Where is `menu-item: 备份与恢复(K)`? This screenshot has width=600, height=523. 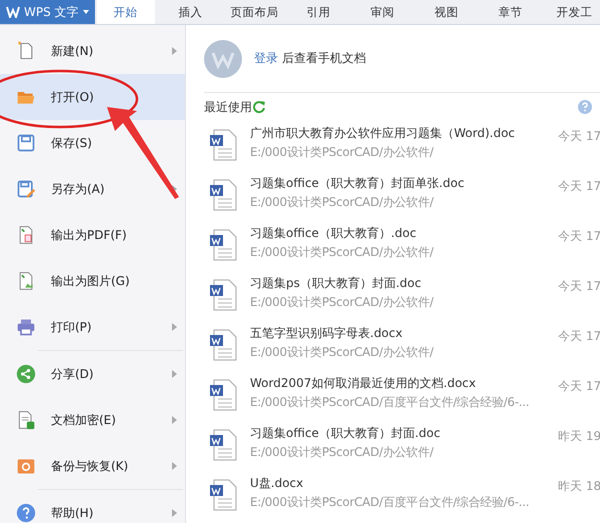 menu-item: 备份与恢复(K) is located at coordinates (92, 466).